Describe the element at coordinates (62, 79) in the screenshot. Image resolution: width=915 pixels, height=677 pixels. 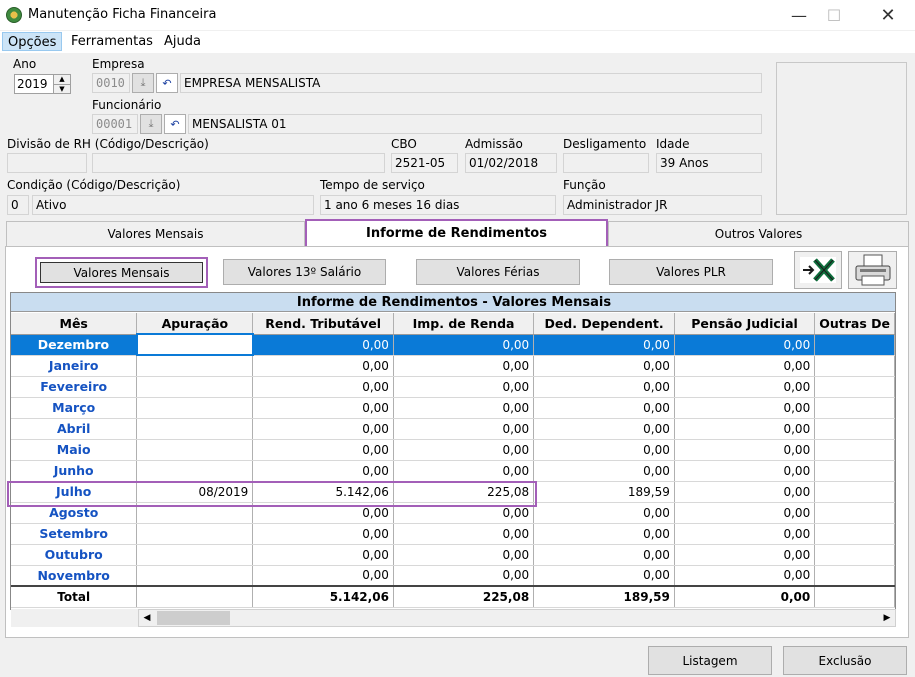
I see `spin-up-icon: ▲` at that location.